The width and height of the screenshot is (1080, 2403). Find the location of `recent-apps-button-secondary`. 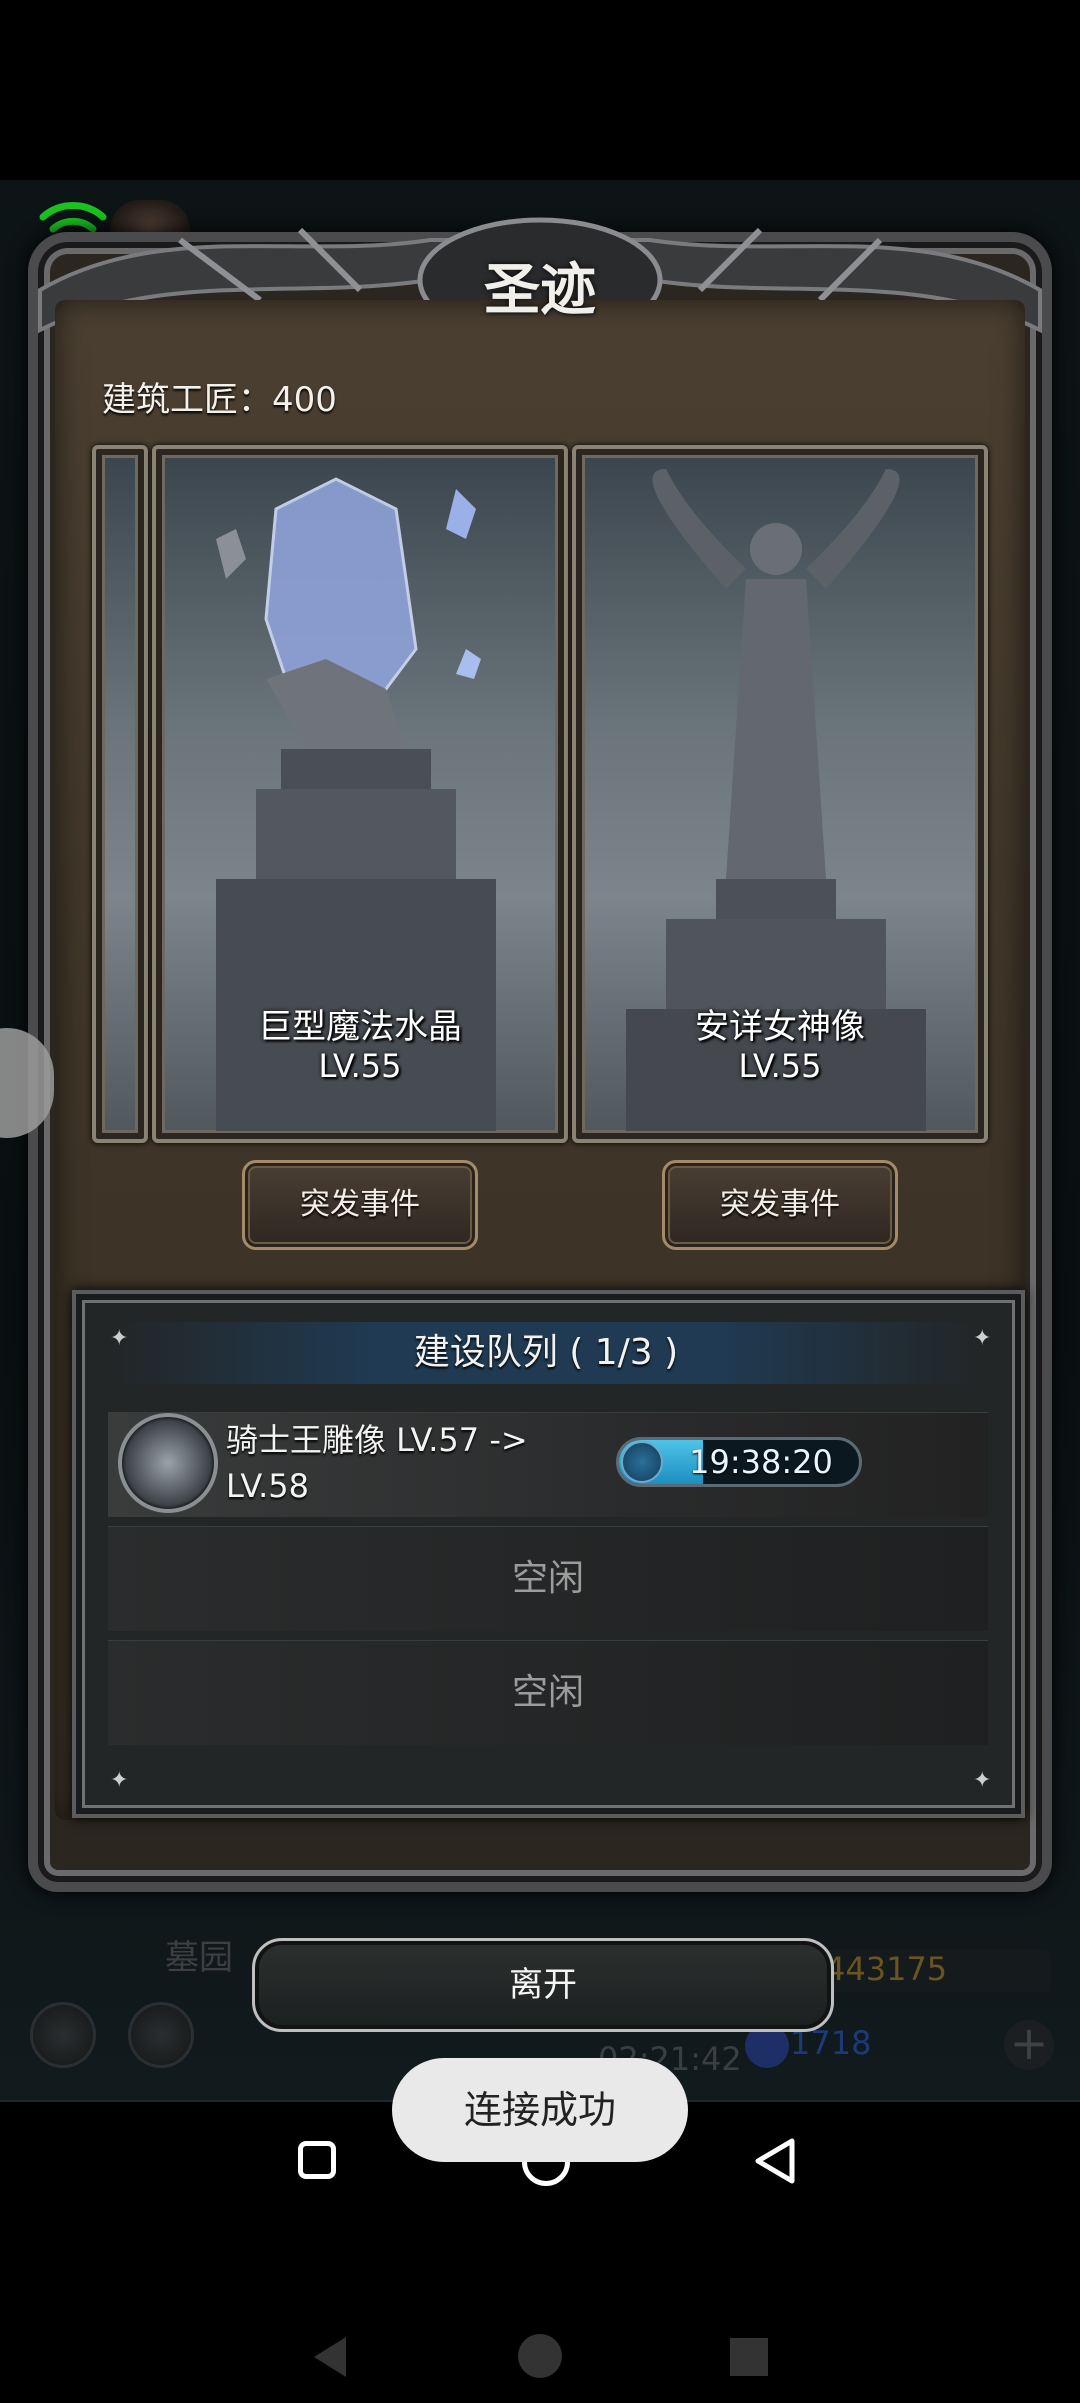

recent-apps-button-secondary is located at coordinates (749, 2357).